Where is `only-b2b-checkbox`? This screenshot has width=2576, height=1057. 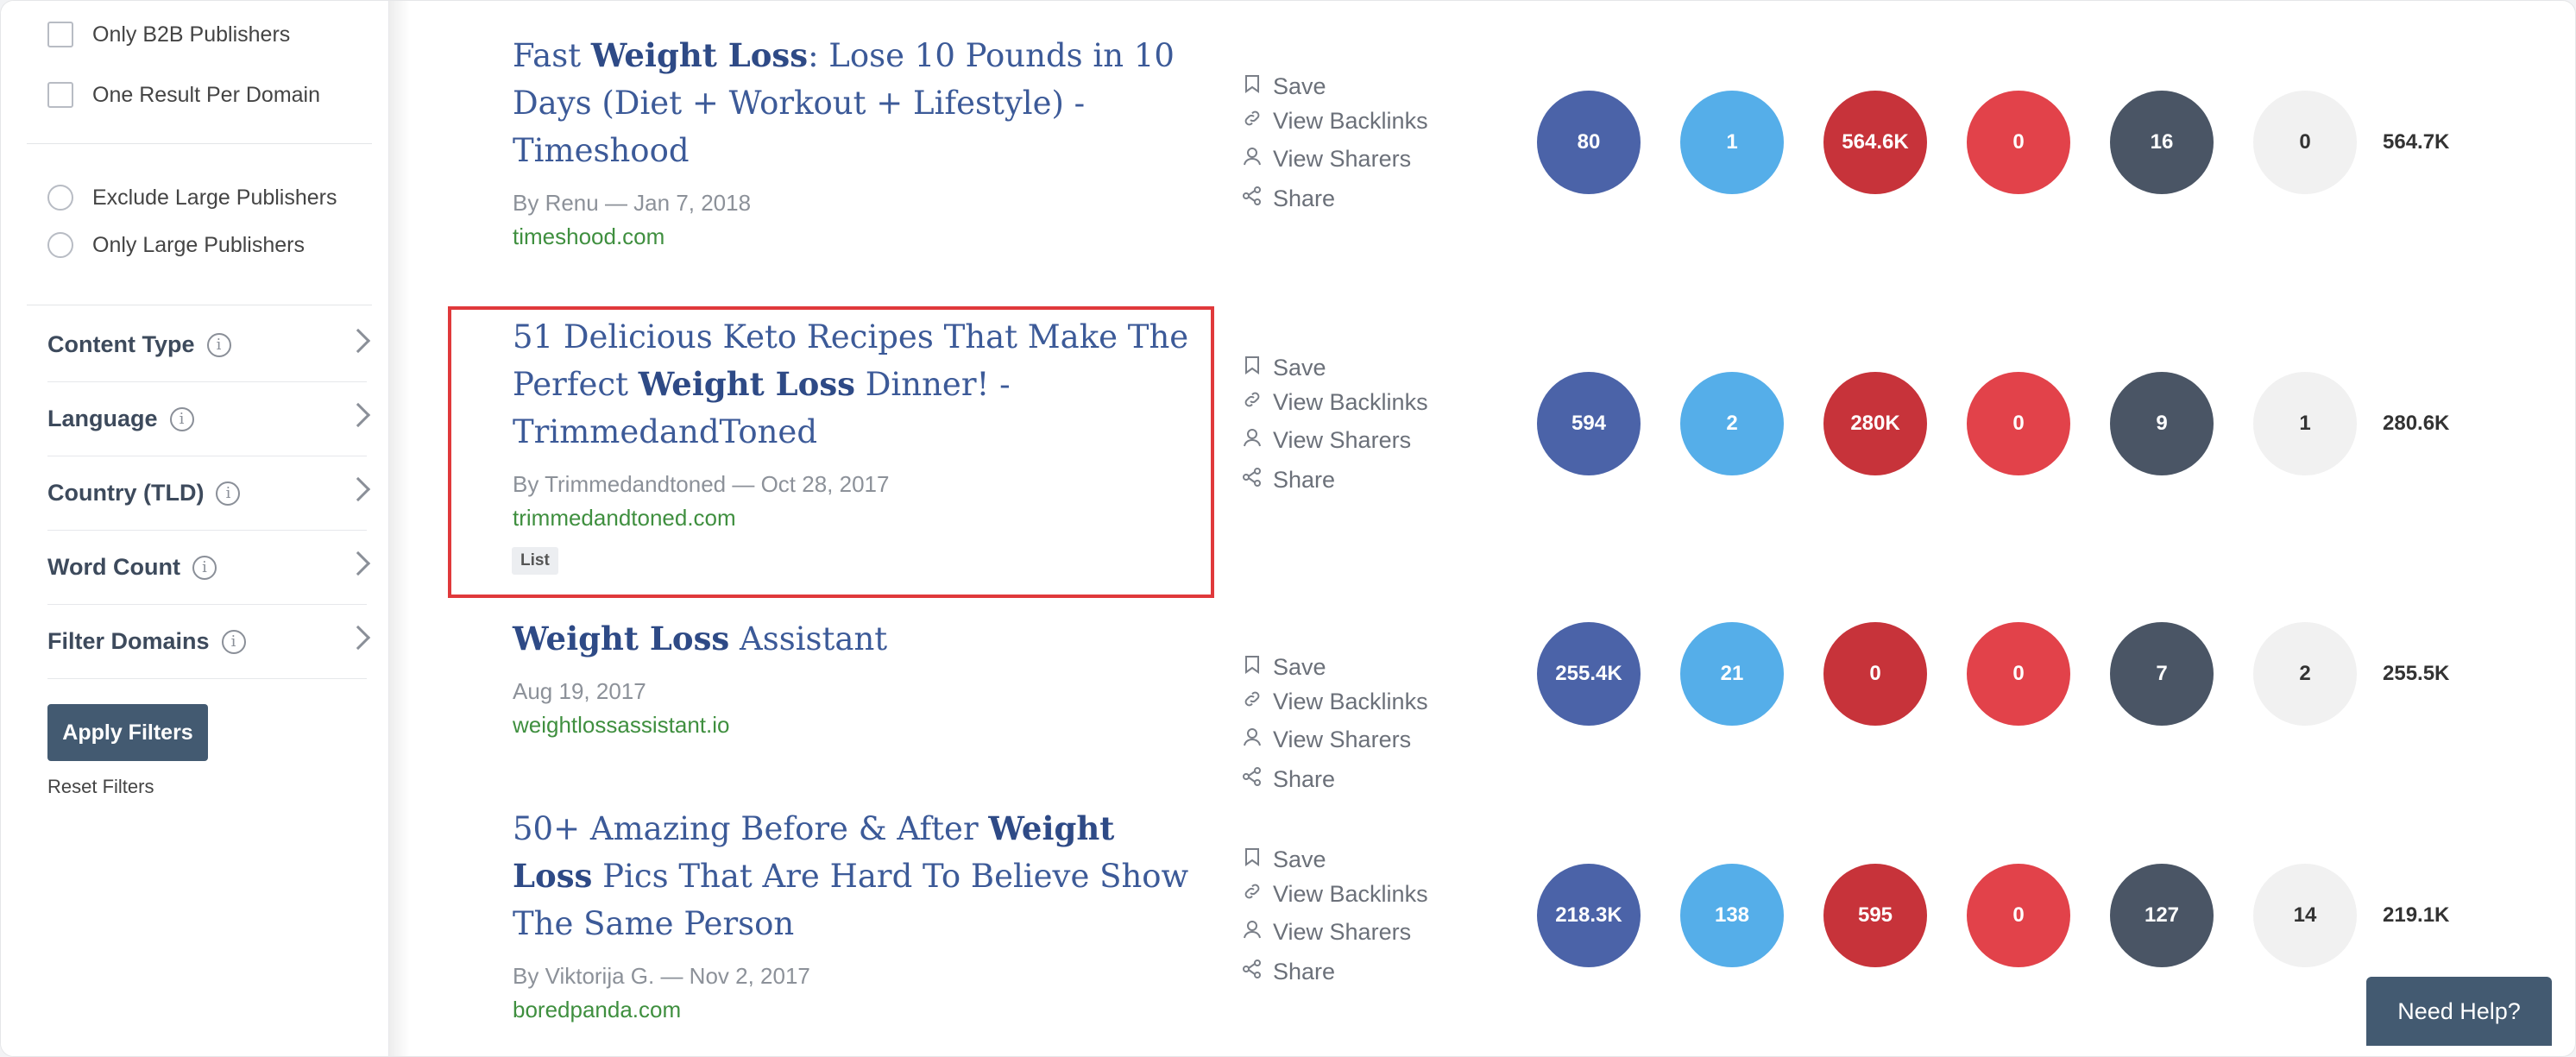 only-b2b-checkbox is located at coordinates (60, 34).